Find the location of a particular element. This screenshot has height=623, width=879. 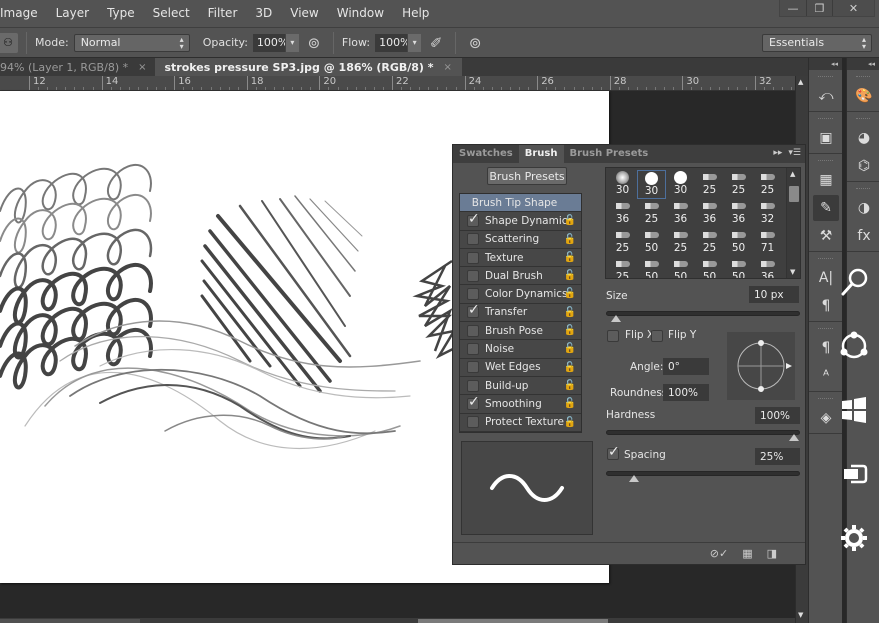

styles-fx-icon: fx is located at coordinates (864, 236).